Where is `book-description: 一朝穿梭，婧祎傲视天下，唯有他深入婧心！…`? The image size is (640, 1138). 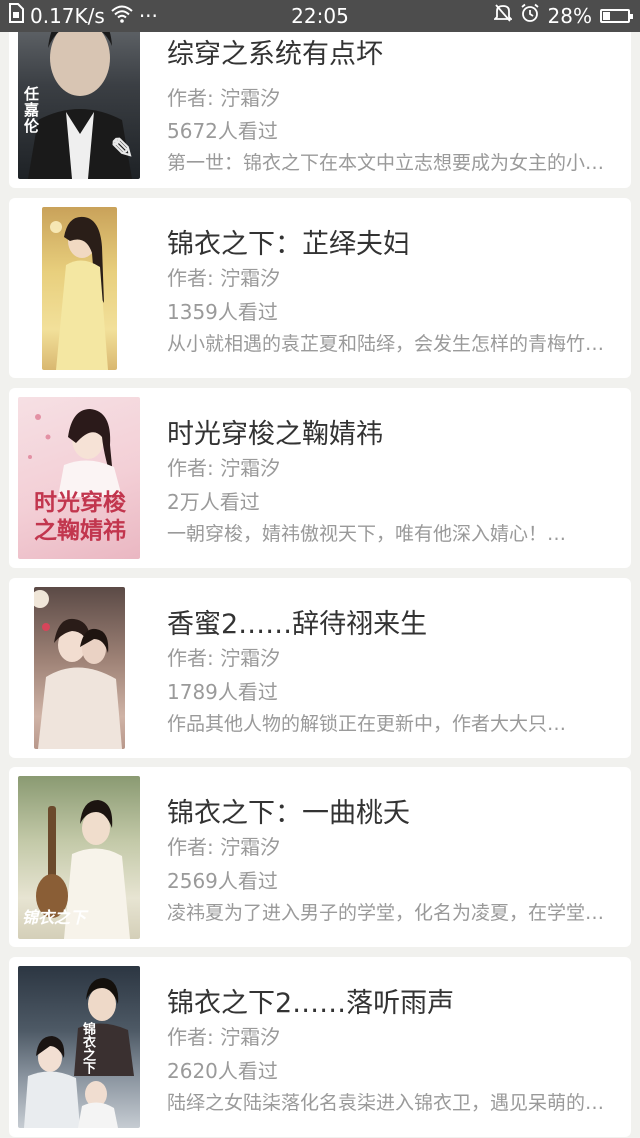 book-description: 一朝穿梭，婧祎傲视天下，唯有他深入婧心！… is located at coordinates (367, 534).